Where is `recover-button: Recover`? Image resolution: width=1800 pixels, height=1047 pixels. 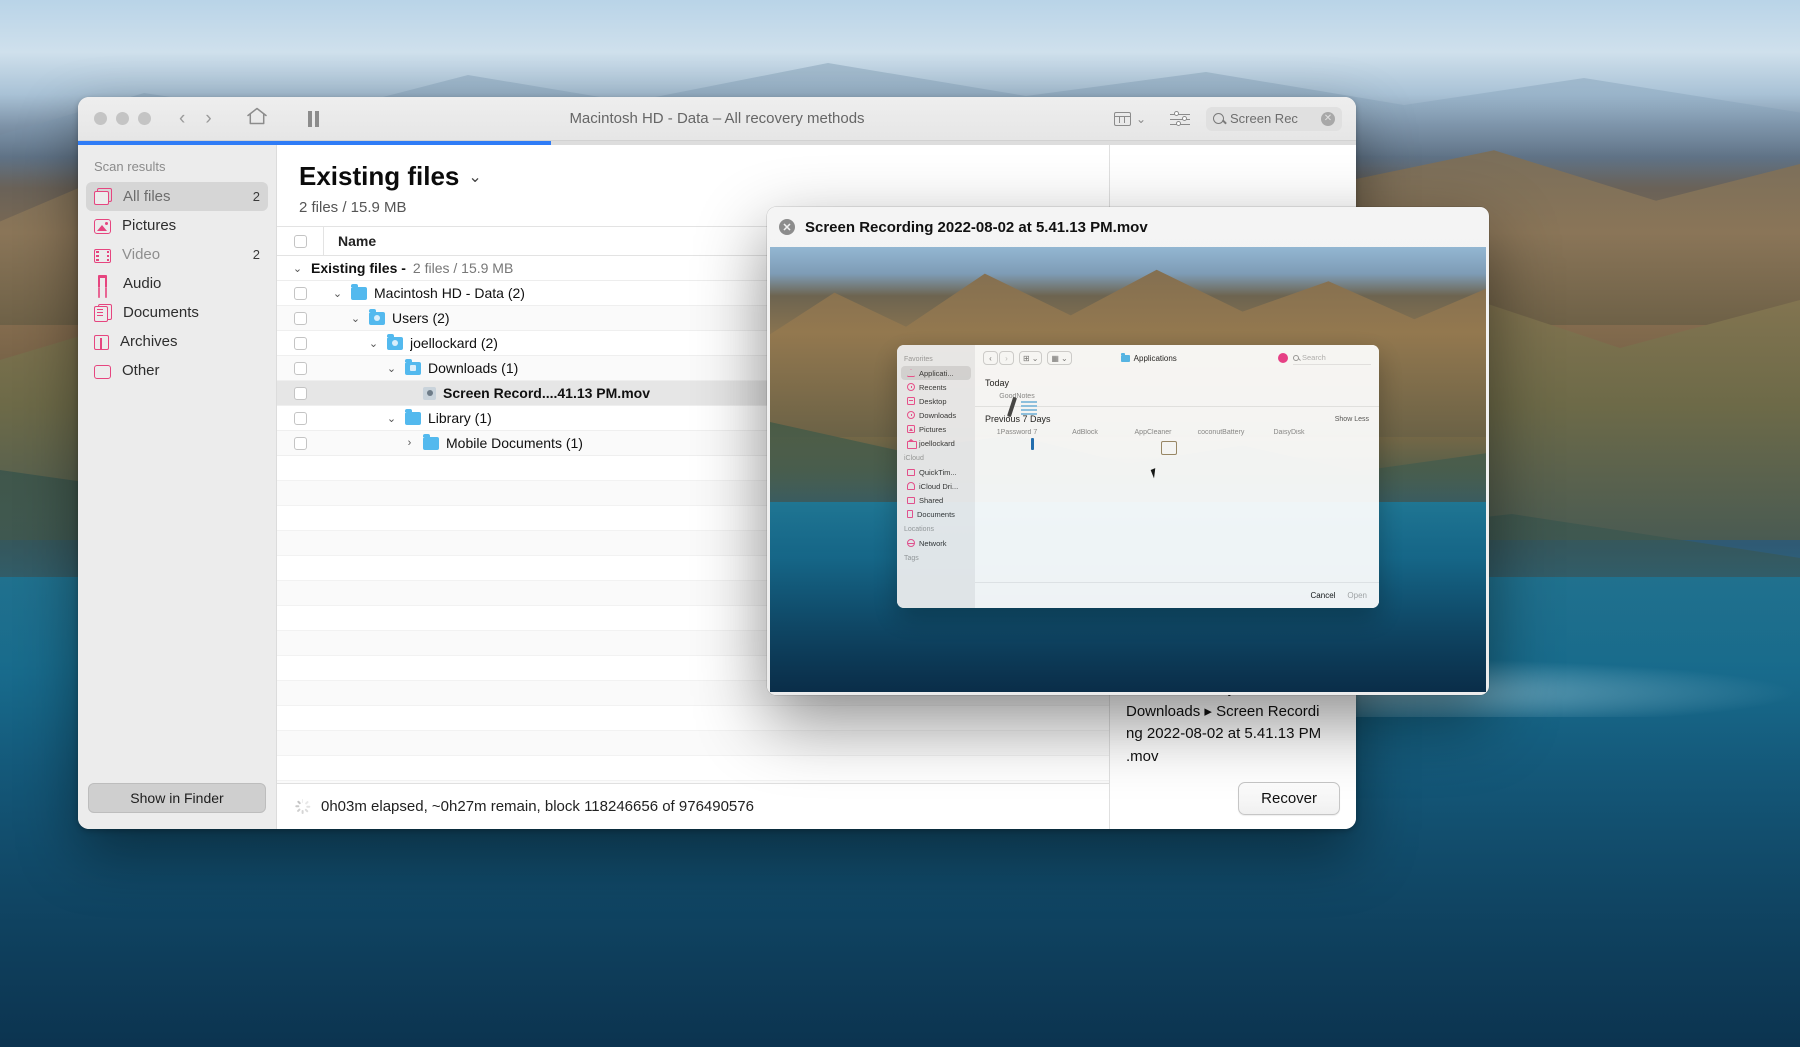 recover-button: Recover is located at coordinates (1289, 798).